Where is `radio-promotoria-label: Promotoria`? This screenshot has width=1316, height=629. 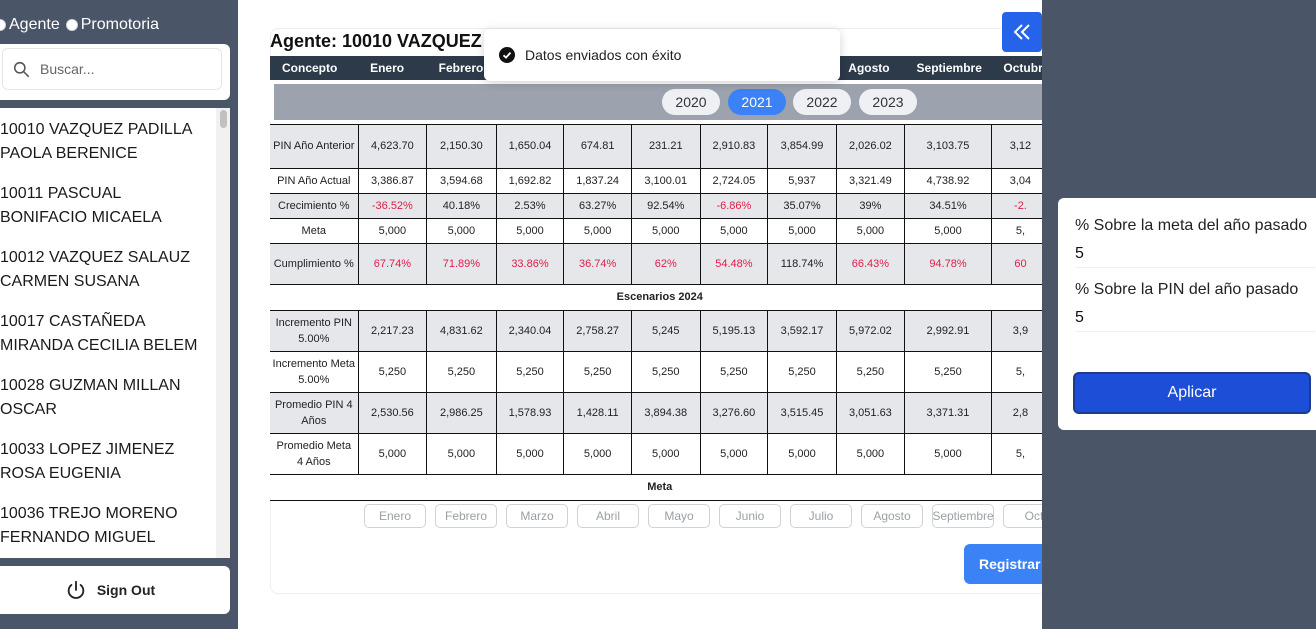 radio-promotoria-label: Promotoria is located at coordinates (120, 25).